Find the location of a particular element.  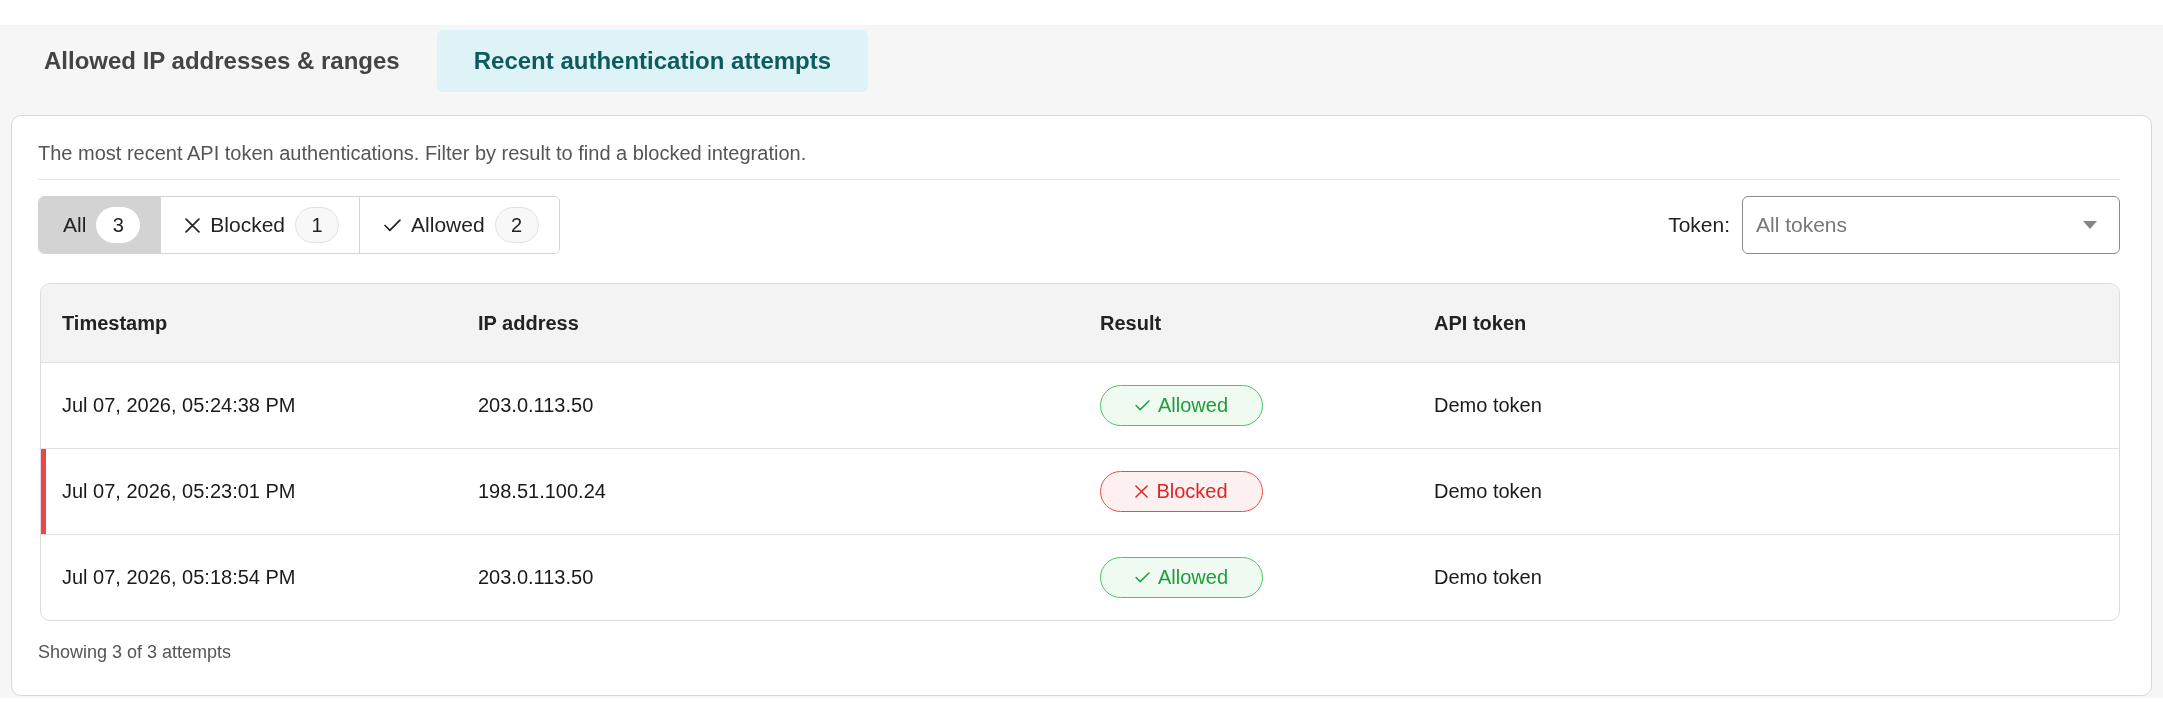

timestamp-cell-text: Jul 07, 2026, 05:18:54 PM is located at coordinates (179, 577).